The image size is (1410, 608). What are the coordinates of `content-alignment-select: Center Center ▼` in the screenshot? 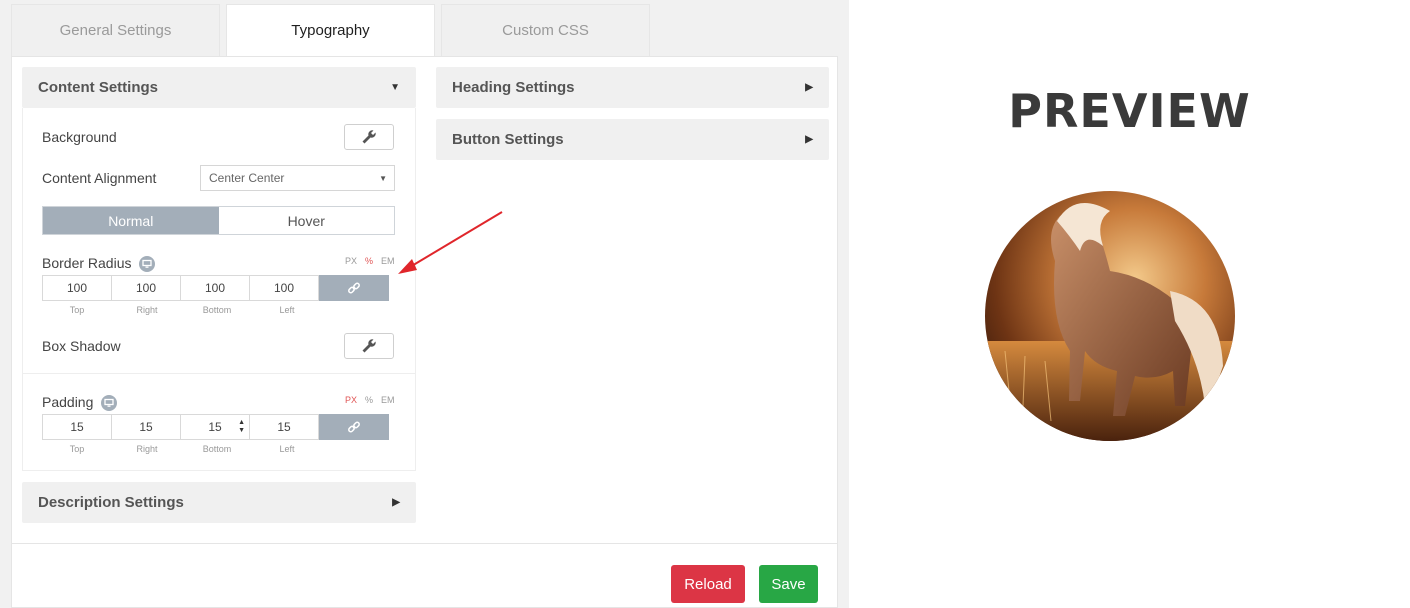 It's located at (297, 178).